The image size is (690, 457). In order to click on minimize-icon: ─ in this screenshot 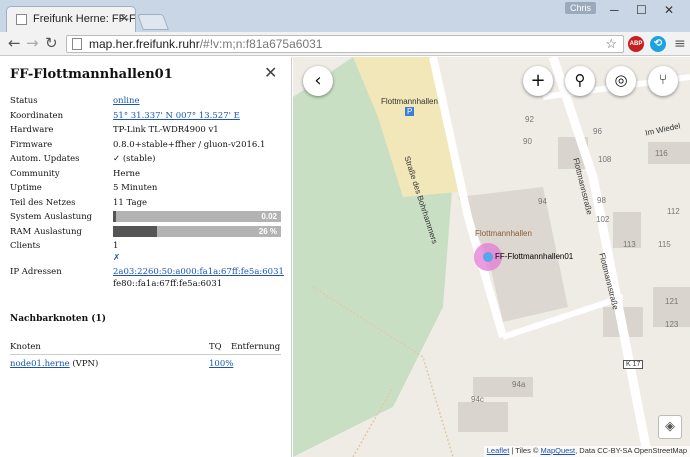, I will do `click(614, 10)`.